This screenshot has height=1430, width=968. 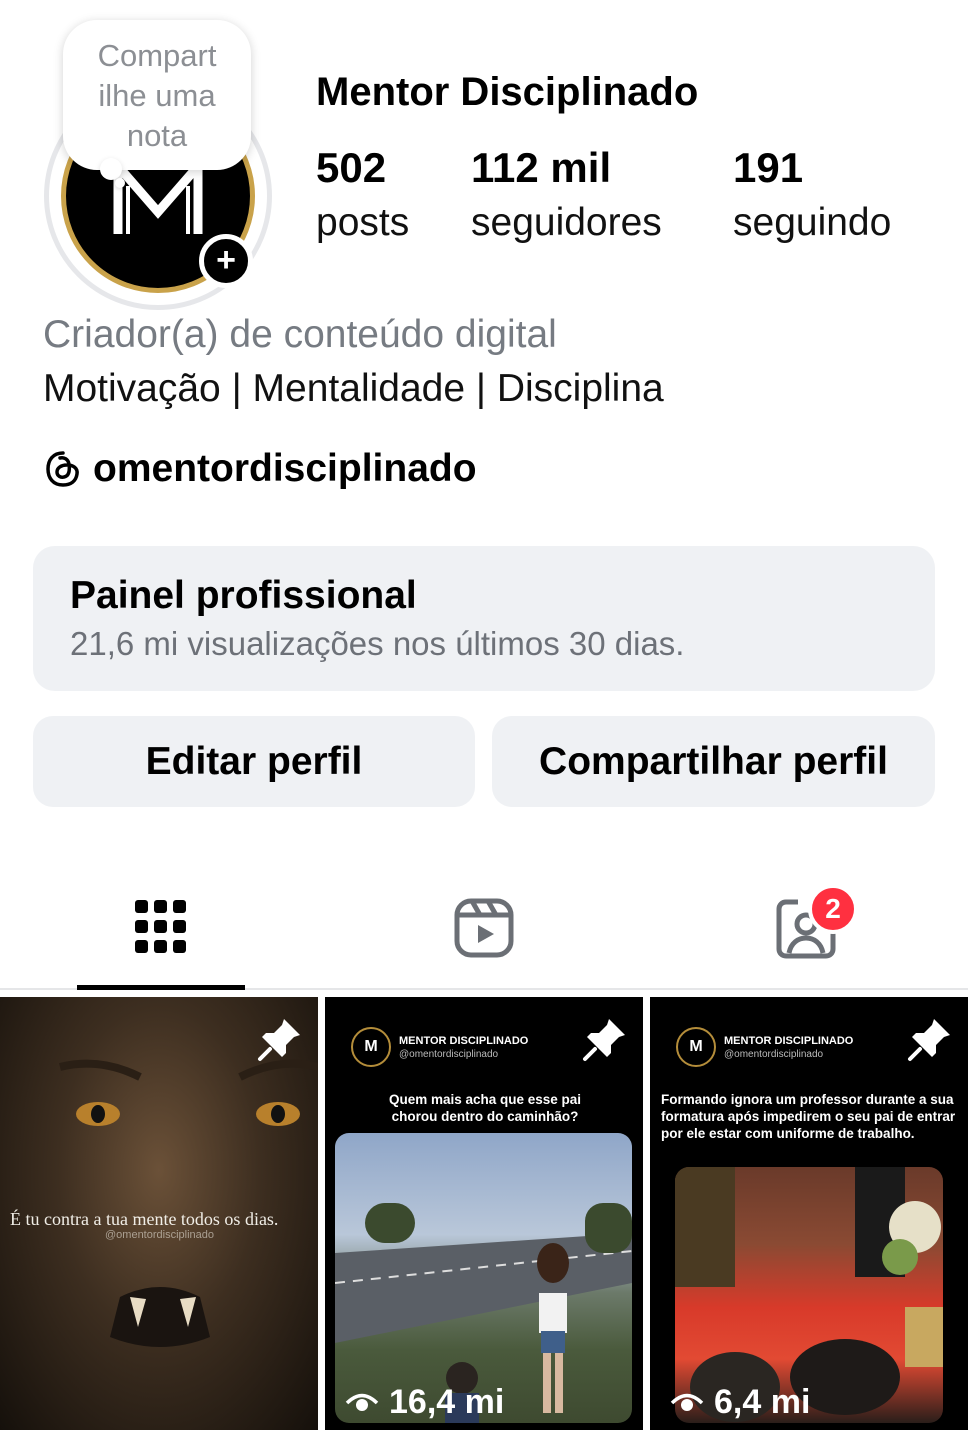 I want to click on stat-followers-value: 112 mil, so click(x=541, y=167).